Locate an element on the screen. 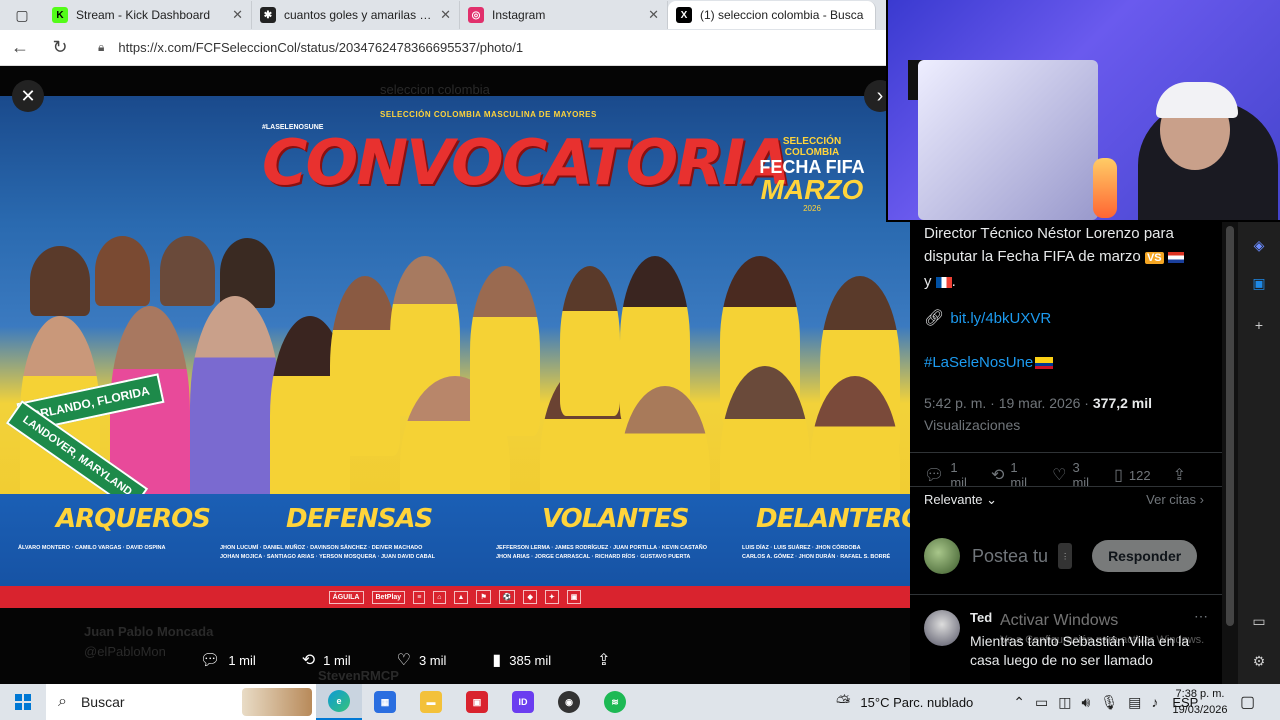 This screenshot has height=720, width=1280. tab-actions-icon: ▢ is located at coordinates (22, 15).